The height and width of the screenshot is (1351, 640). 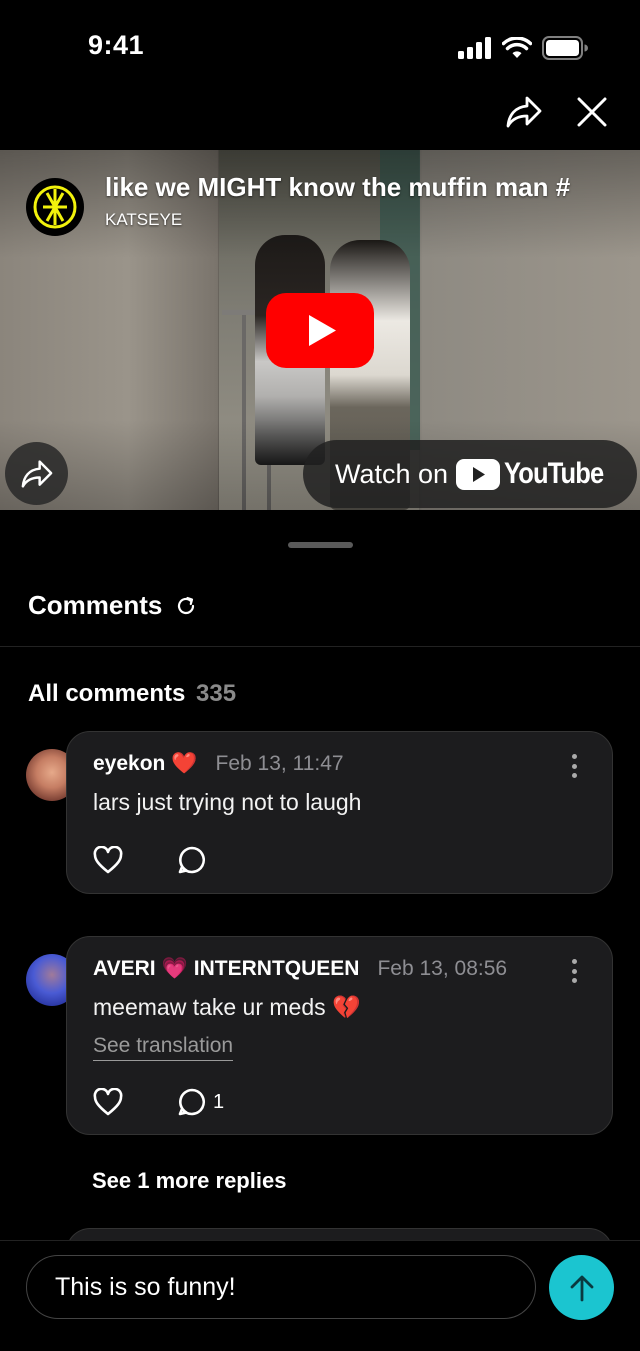 I want to click on video-channel: KATSEYE, so click(x=143, y=220).